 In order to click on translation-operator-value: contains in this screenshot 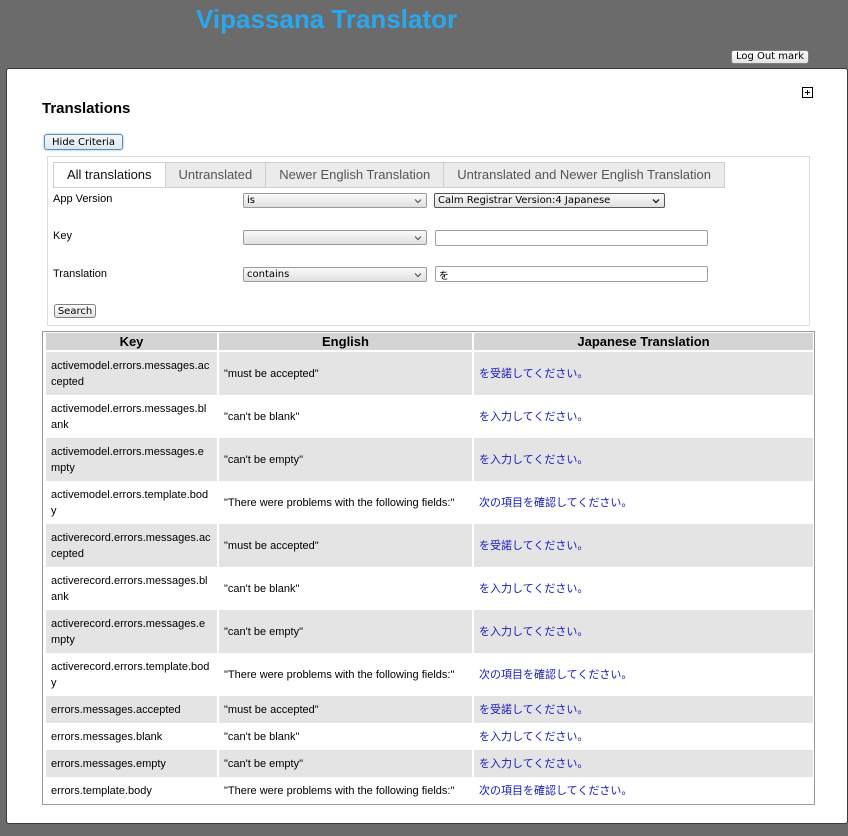, I will do `click(268, 274)`.